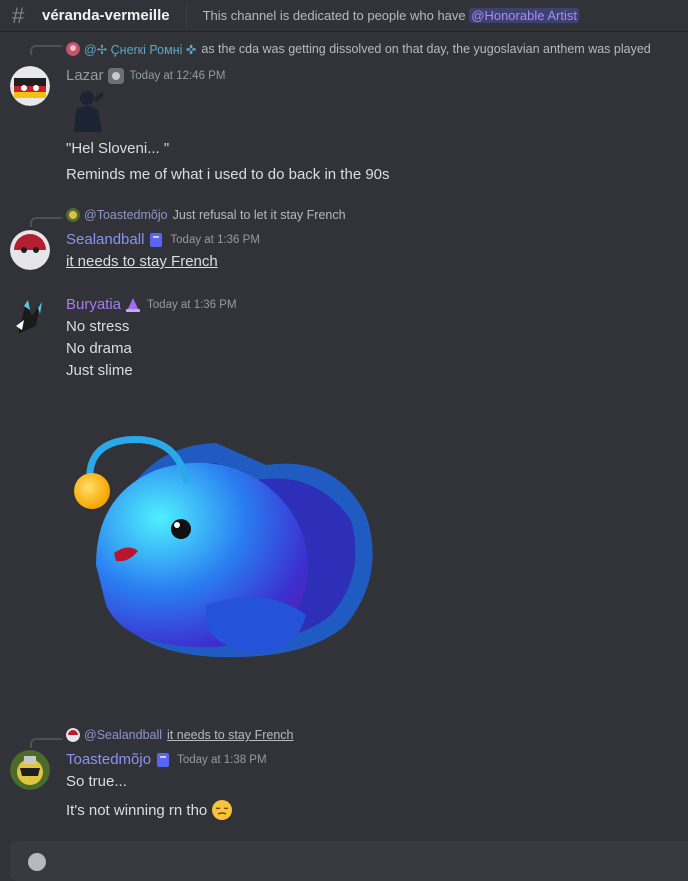  Describe the element at coordinates (230, 735) in the screenshot. I see `reply-text: it needs to stay French` at that location.